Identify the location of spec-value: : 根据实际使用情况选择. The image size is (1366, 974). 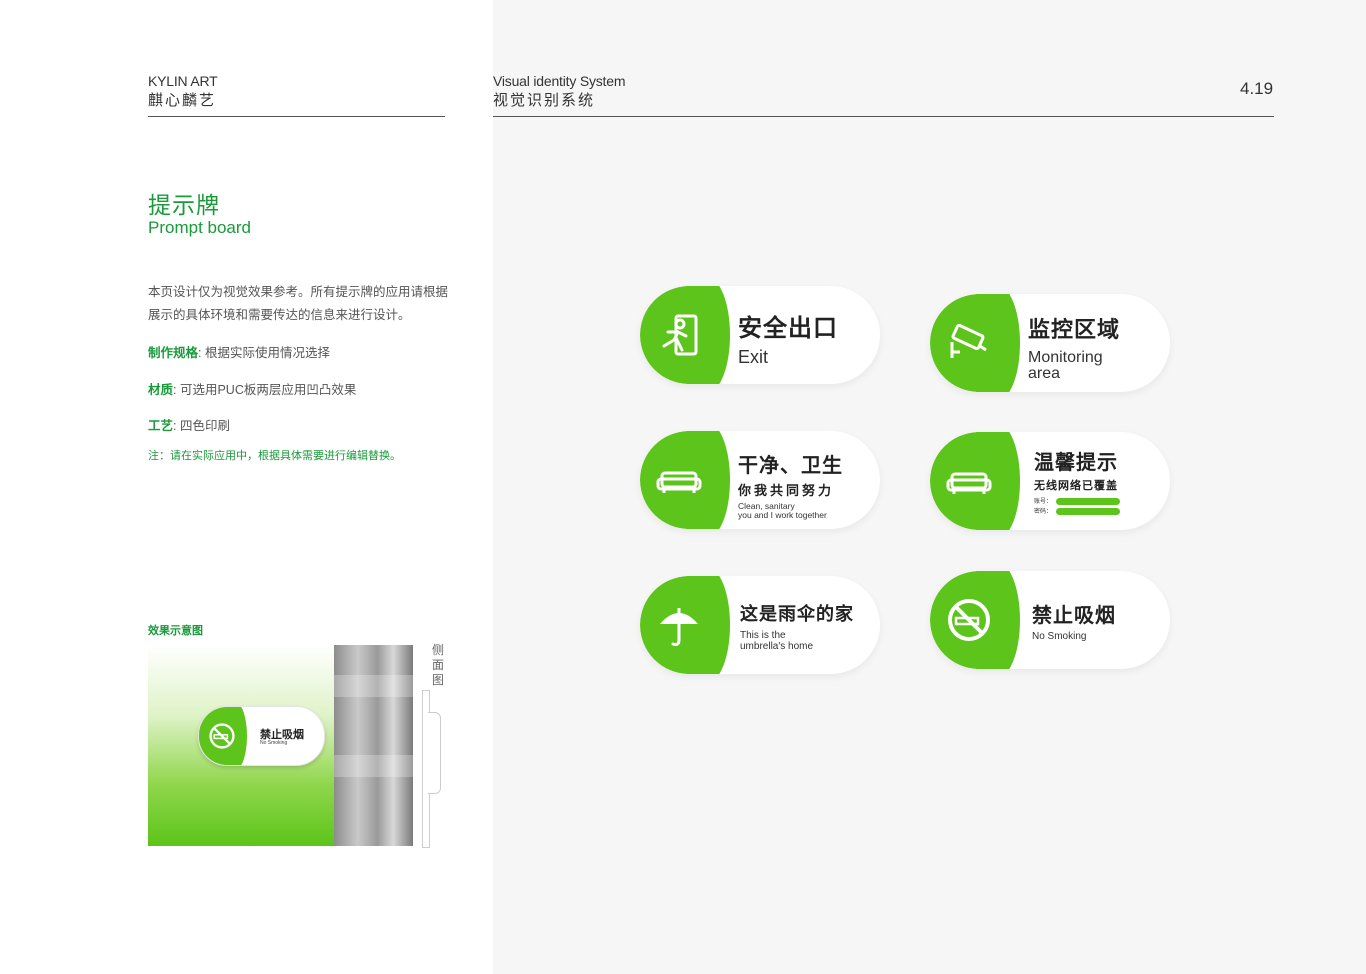
(264, 353).